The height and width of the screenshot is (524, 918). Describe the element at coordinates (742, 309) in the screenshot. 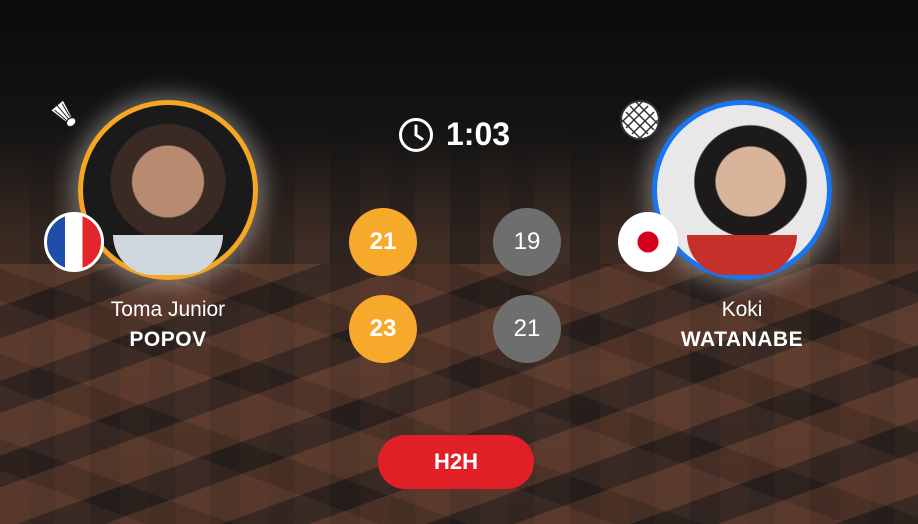

I see `player-right-first-name: Koki` at that location.